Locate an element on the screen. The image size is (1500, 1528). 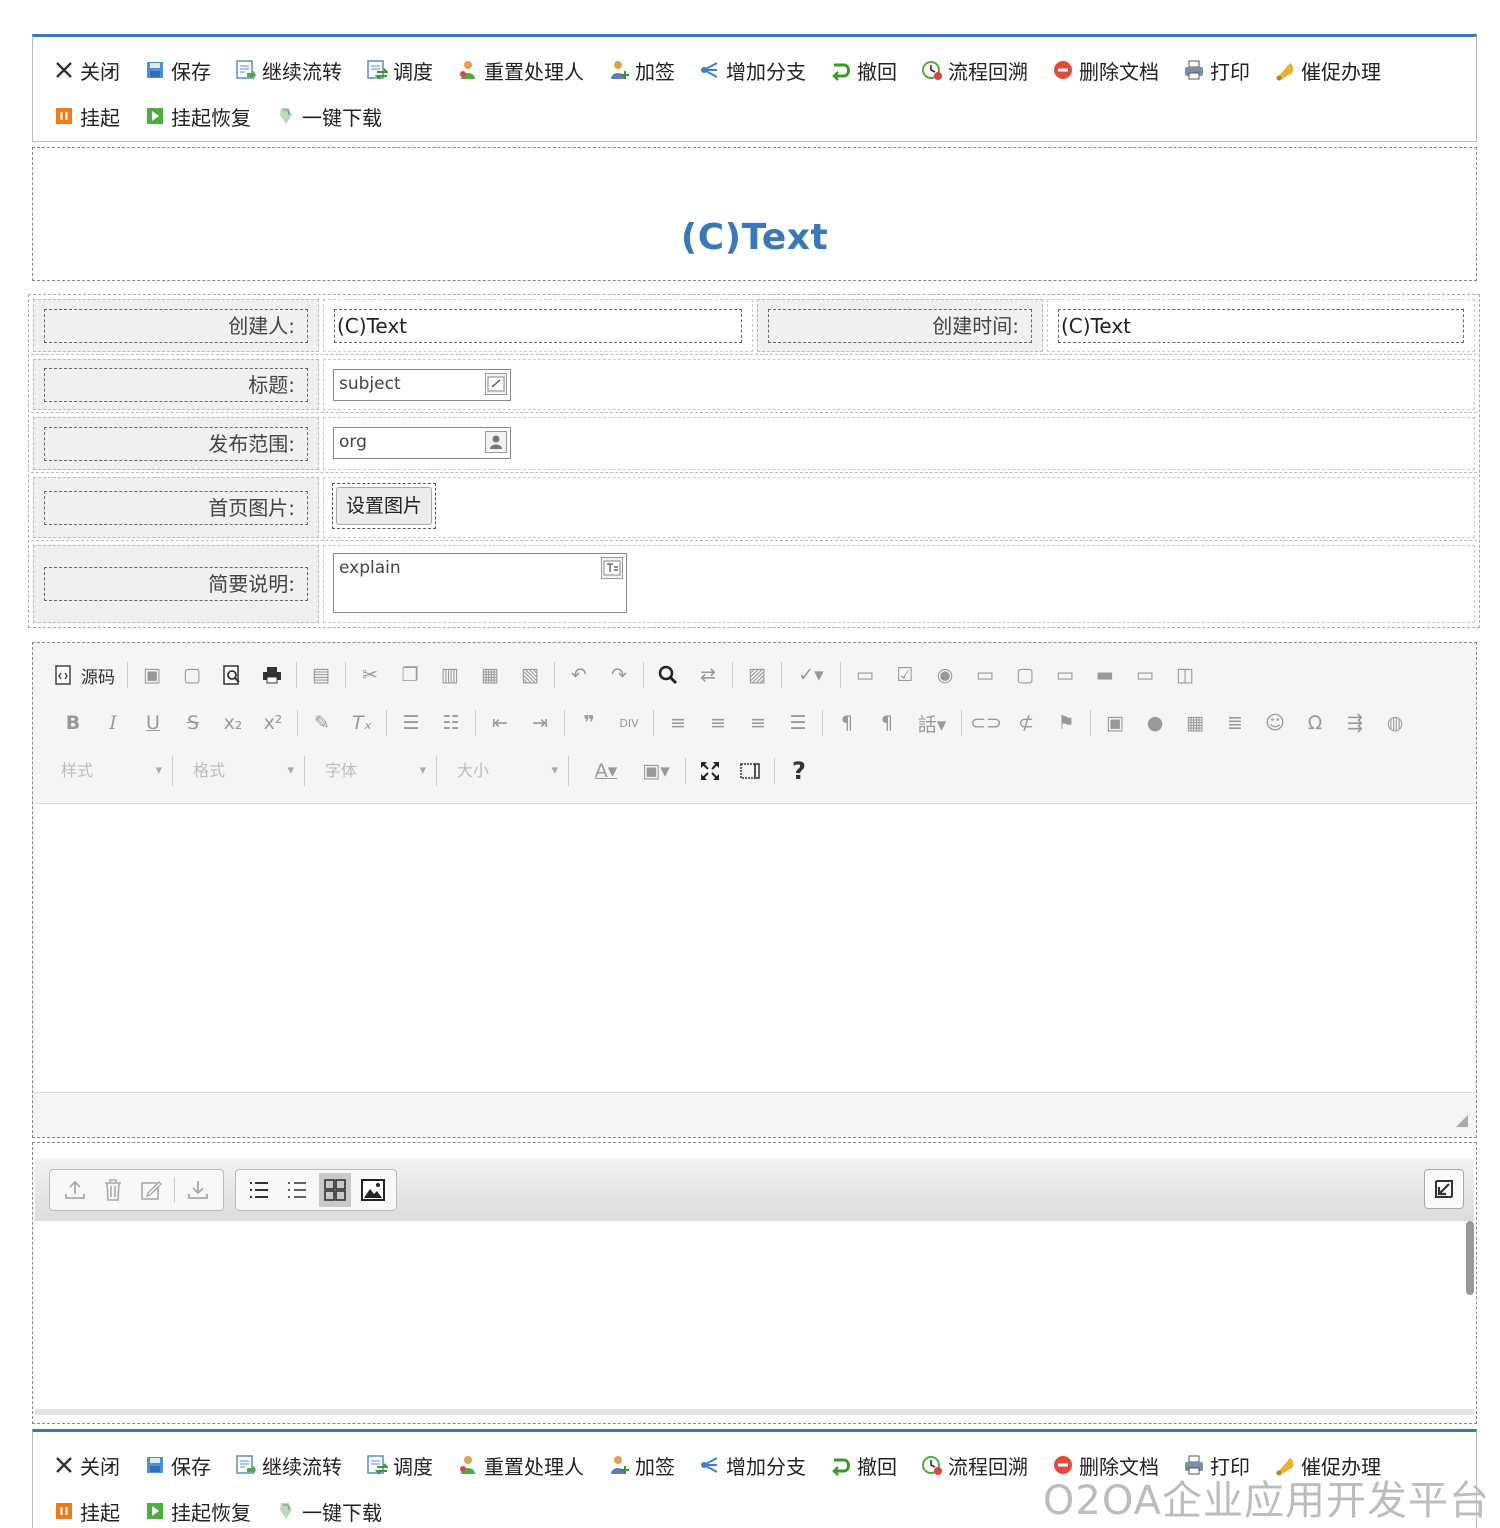
smiley-icon: ☺ is located at coordinates (1275, 723).